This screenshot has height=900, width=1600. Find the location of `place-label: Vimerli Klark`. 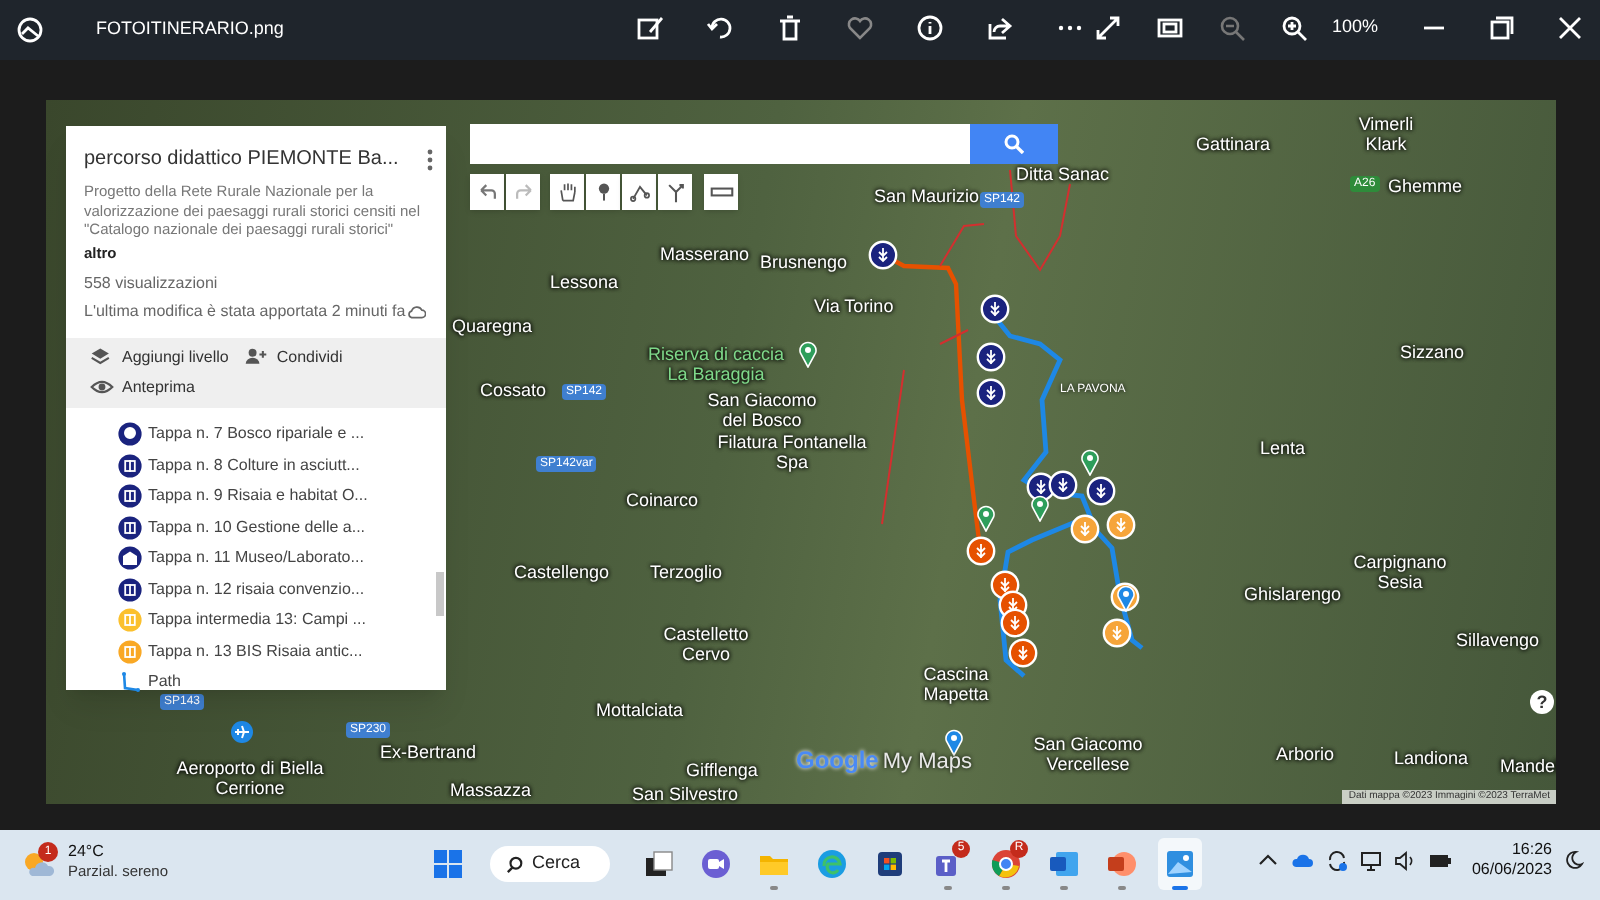

place-label: Vimerli Klark is located at coordinates (1386, 134).